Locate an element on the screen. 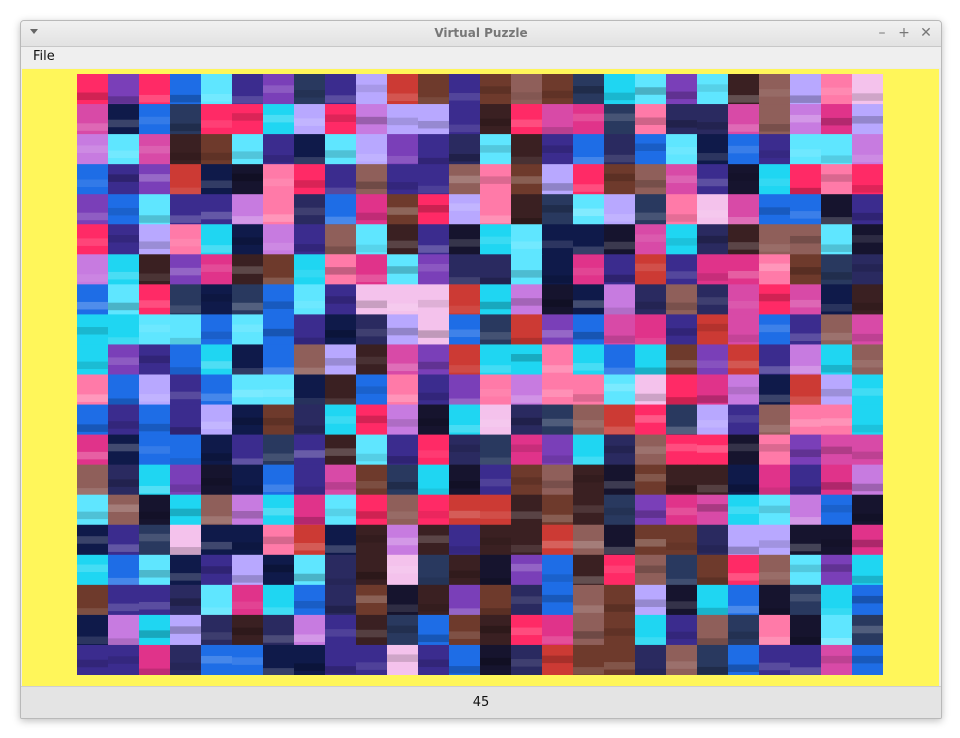  minimize-icon: – is located at coordinates (882, 33).